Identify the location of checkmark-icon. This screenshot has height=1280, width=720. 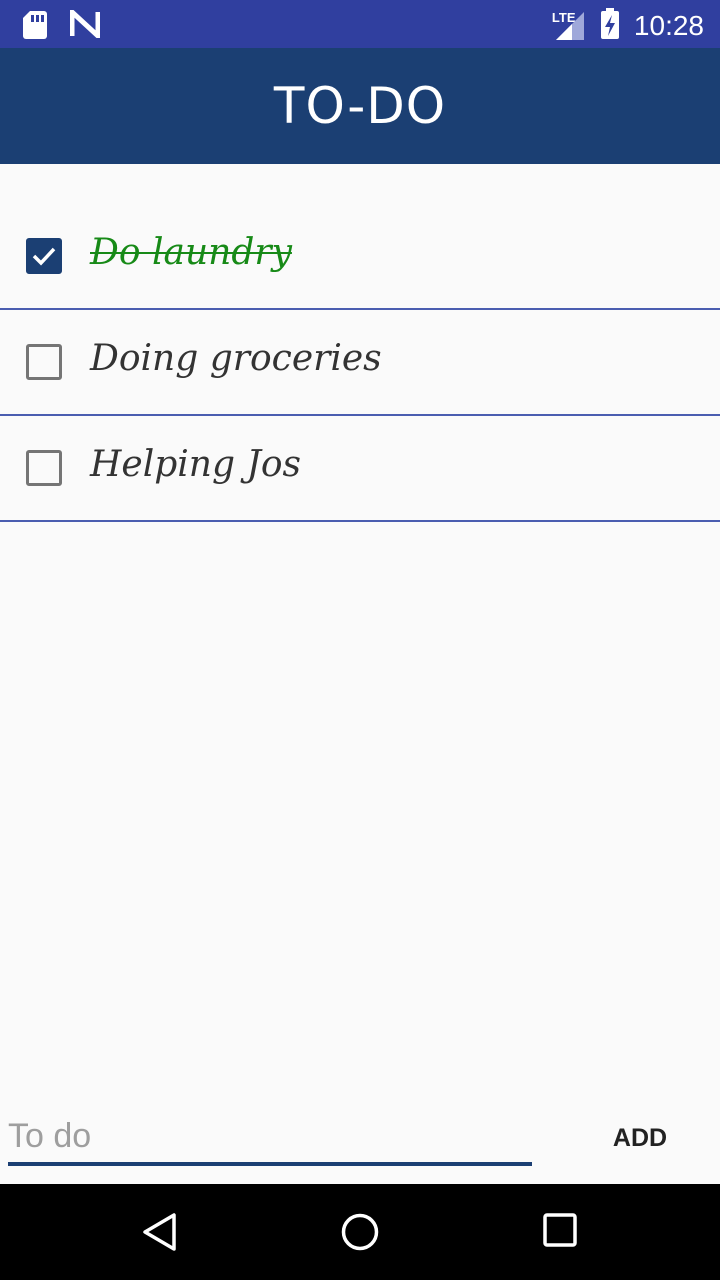
(44, 256).